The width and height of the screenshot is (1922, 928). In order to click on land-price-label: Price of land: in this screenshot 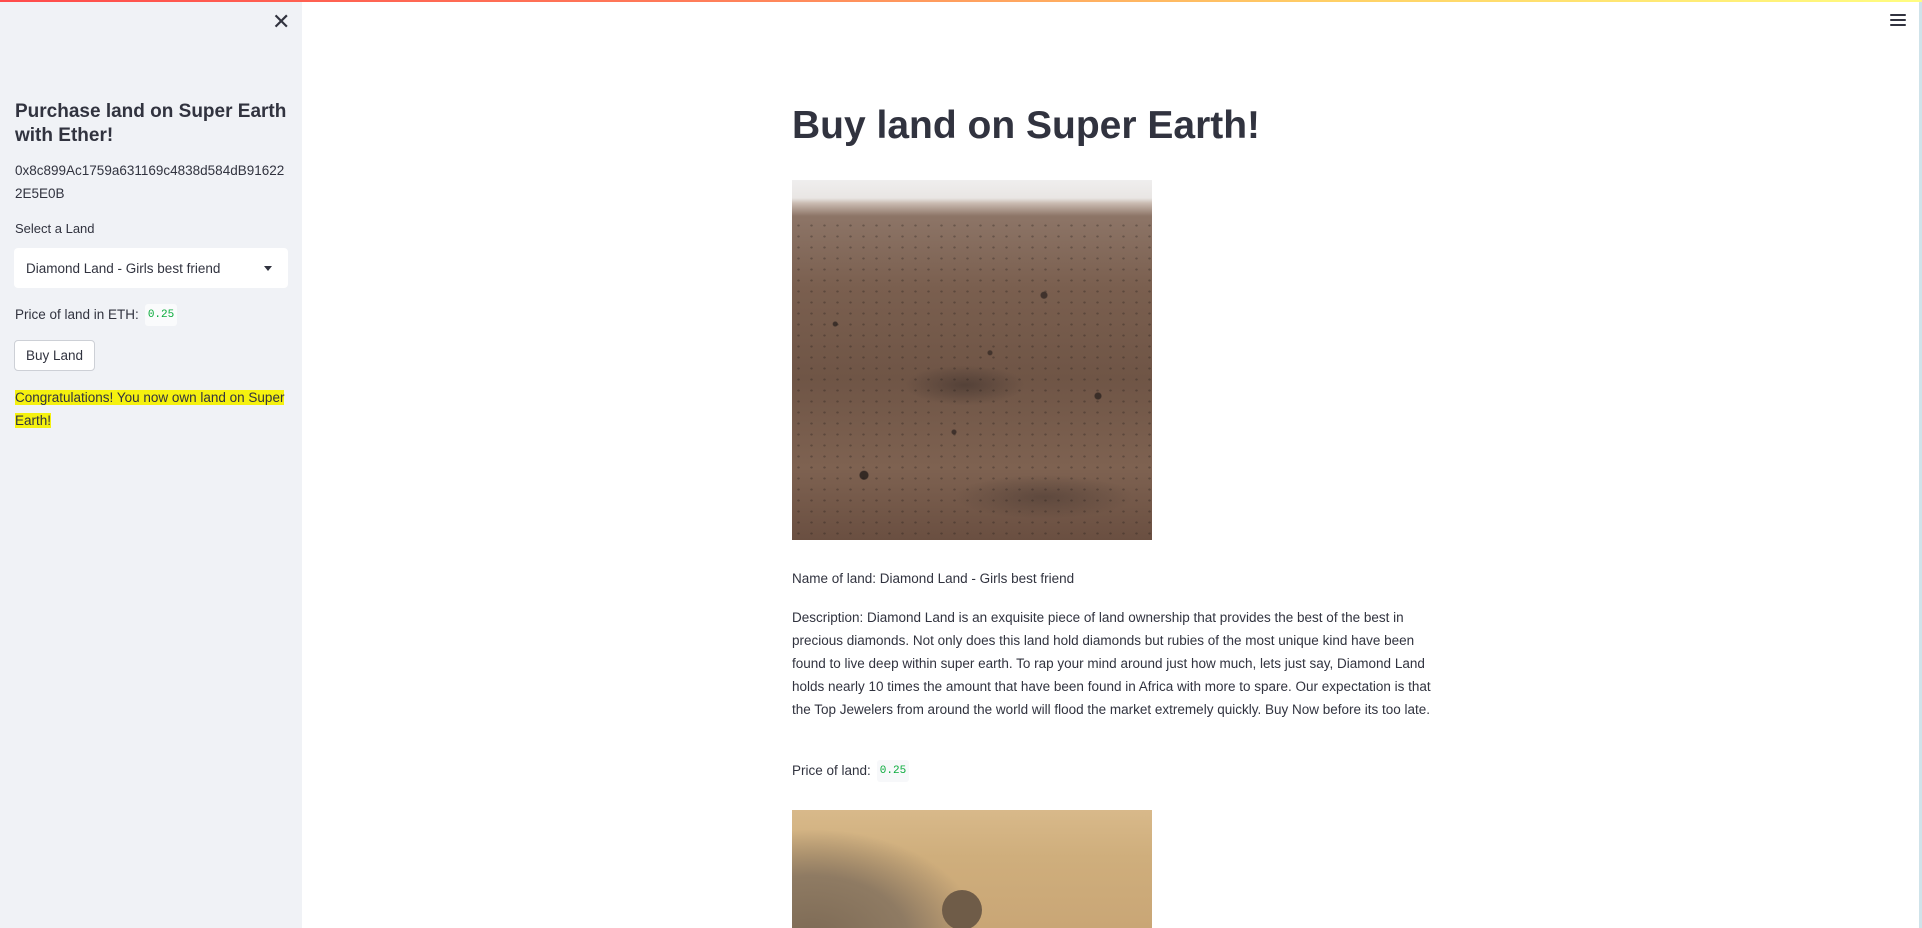, I will do `click(831, 770)`.